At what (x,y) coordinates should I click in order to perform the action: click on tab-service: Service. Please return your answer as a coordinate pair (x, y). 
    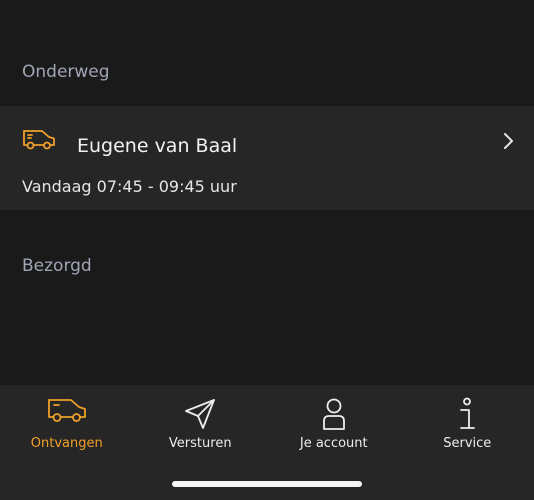
    Looking at the image, I should click on (467, 425).